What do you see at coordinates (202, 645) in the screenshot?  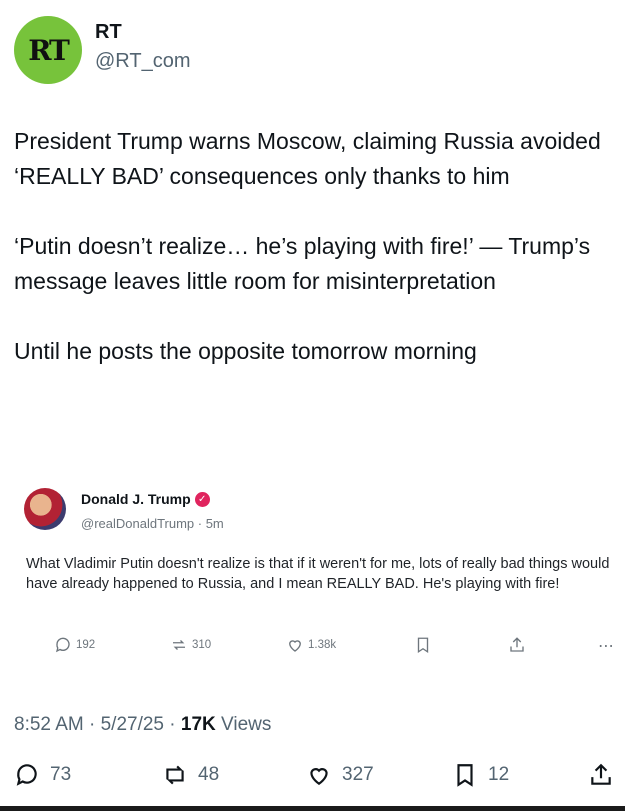 I see `quote-repost-count: 310` at bounding box center [202, 645].